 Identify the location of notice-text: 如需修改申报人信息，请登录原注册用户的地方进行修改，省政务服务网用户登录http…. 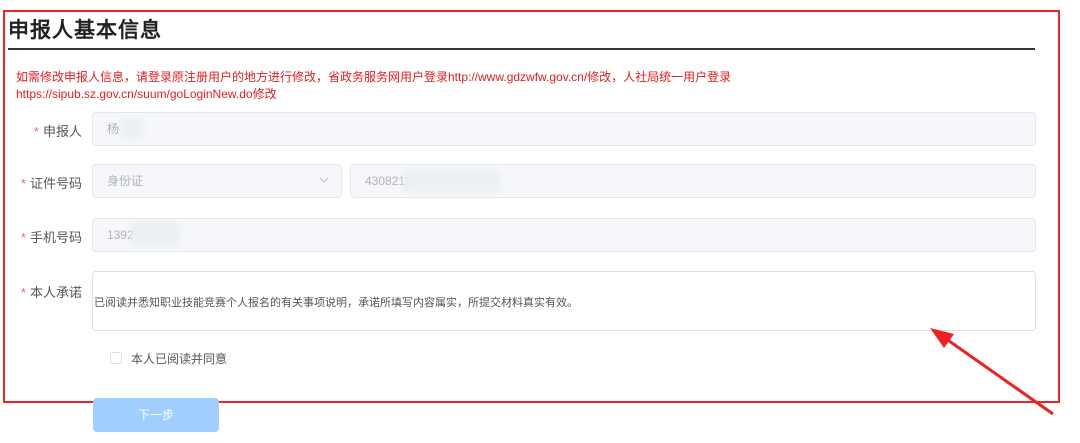
(516, 86).